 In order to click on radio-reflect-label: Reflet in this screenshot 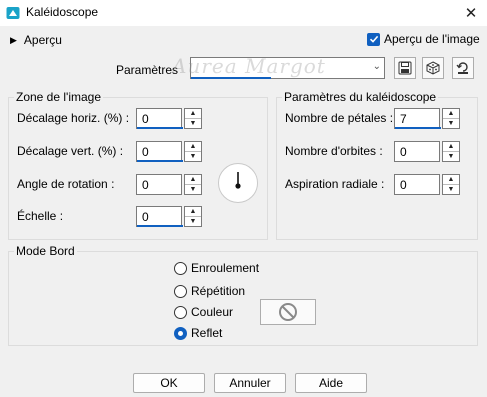, I will do `click(207, 333)`.